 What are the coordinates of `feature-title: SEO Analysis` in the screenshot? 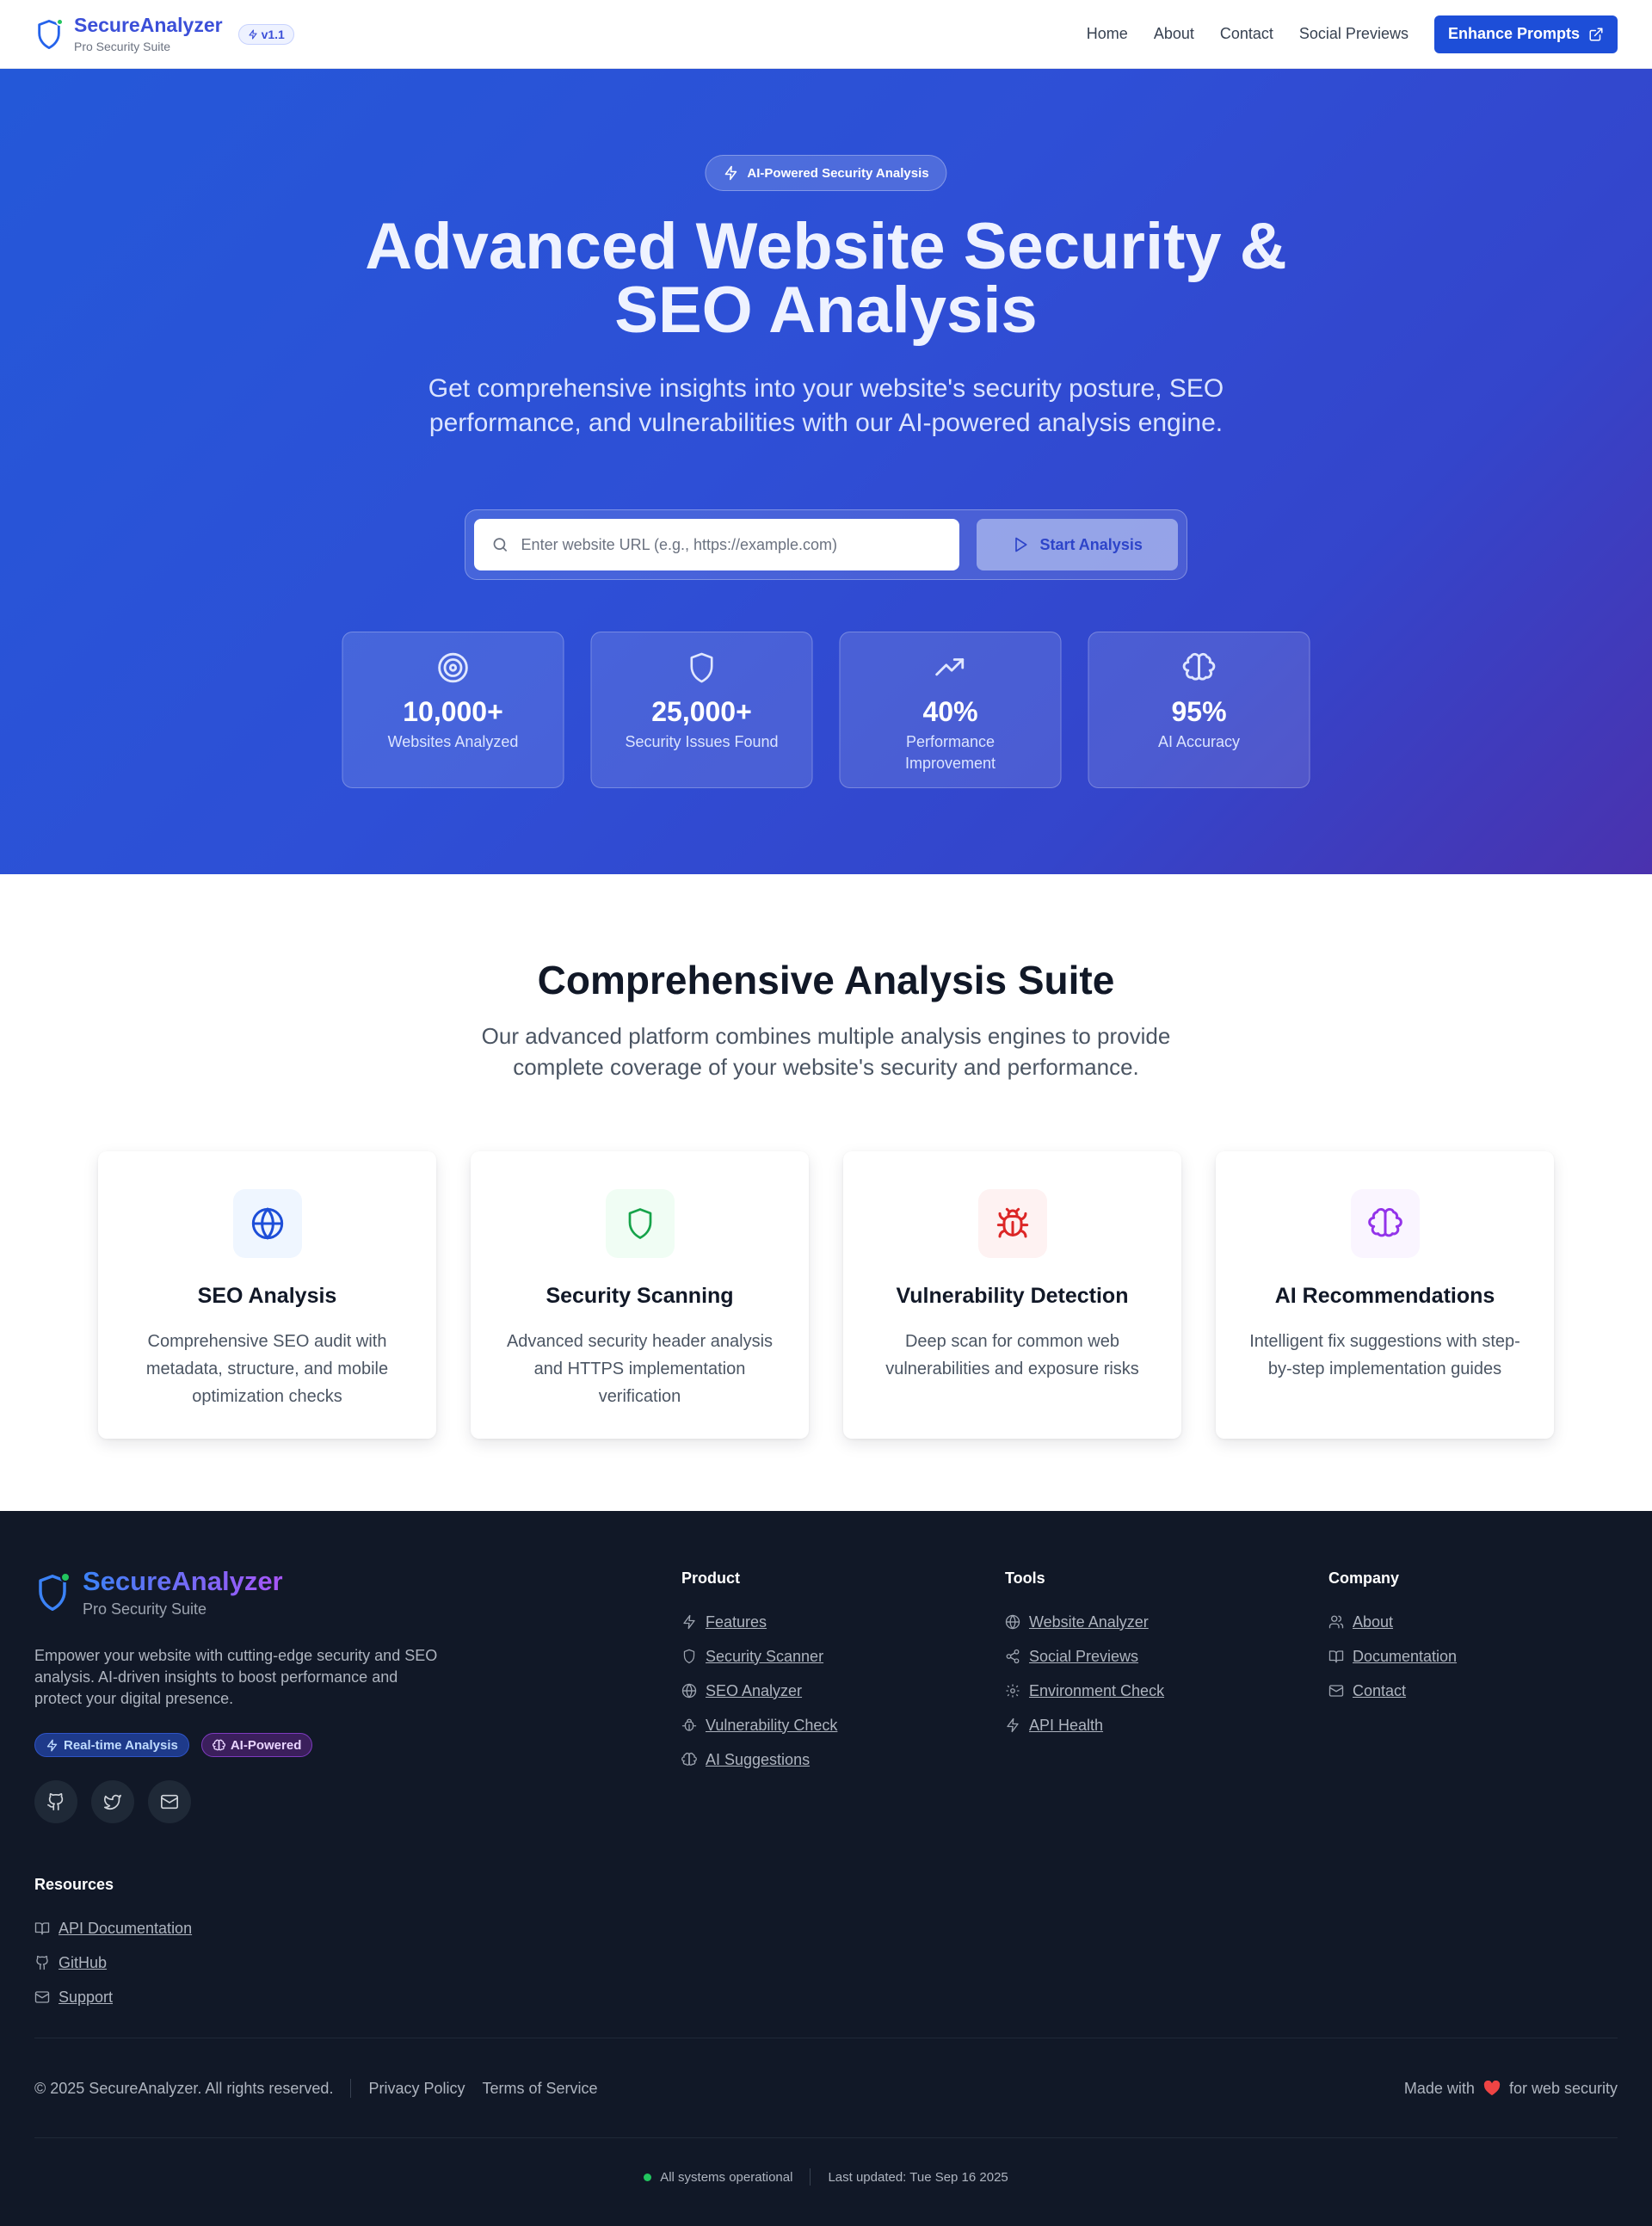 It's located at (267, 1296).